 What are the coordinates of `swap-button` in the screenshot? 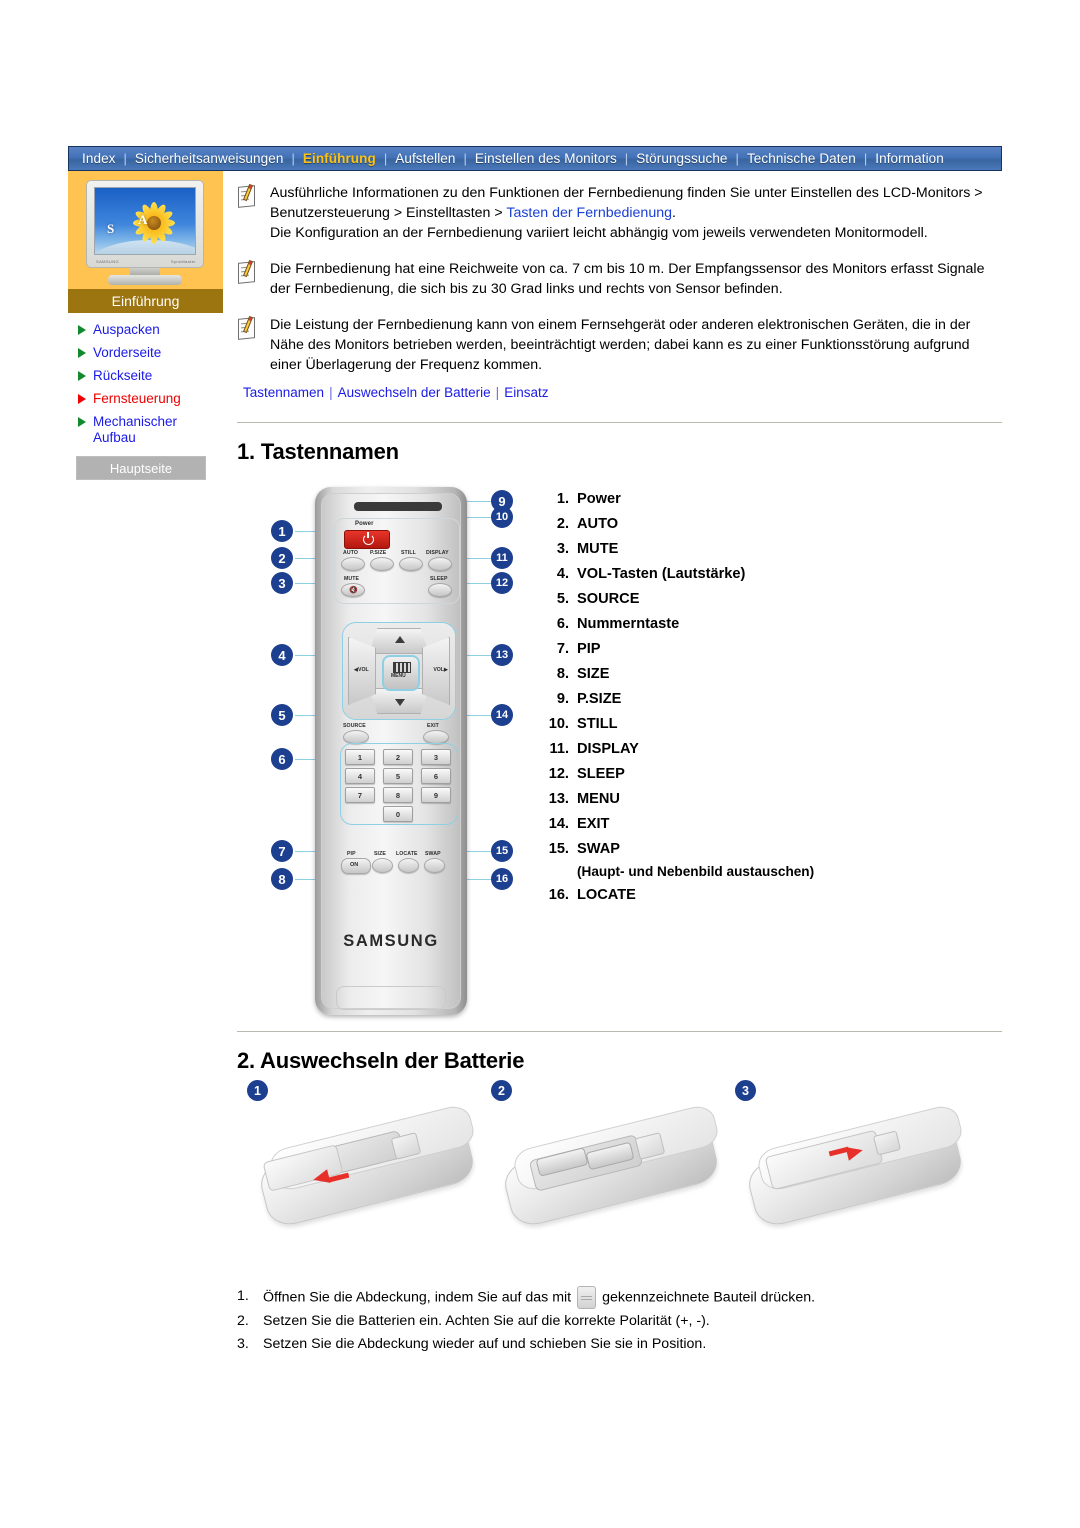 It's located at (434, 865).